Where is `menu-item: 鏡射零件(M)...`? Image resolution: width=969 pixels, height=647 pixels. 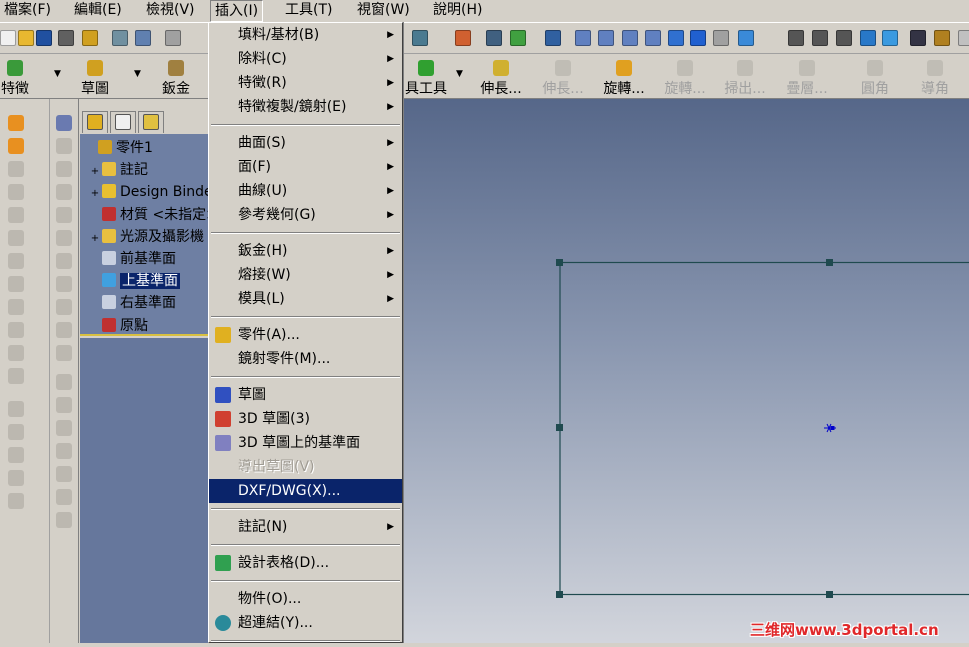
menu-item: 鏡射零件(M)... is located at coordinates (305, 359).